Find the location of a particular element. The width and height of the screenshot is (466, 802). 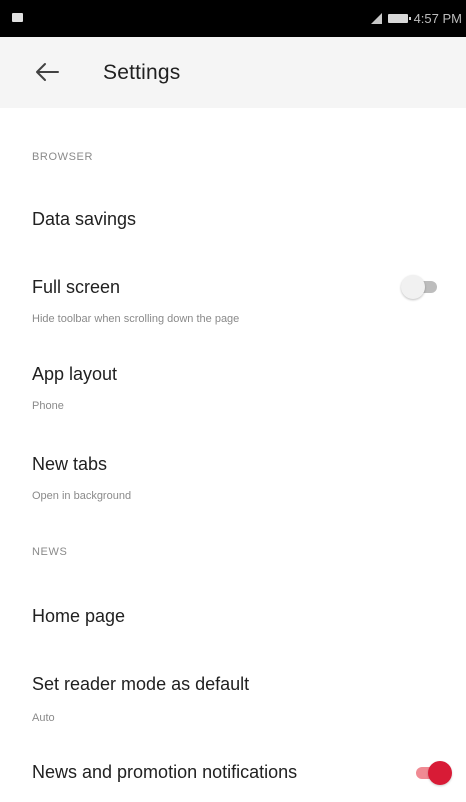

full-screen-toggle is located at coordinates (421, 287).